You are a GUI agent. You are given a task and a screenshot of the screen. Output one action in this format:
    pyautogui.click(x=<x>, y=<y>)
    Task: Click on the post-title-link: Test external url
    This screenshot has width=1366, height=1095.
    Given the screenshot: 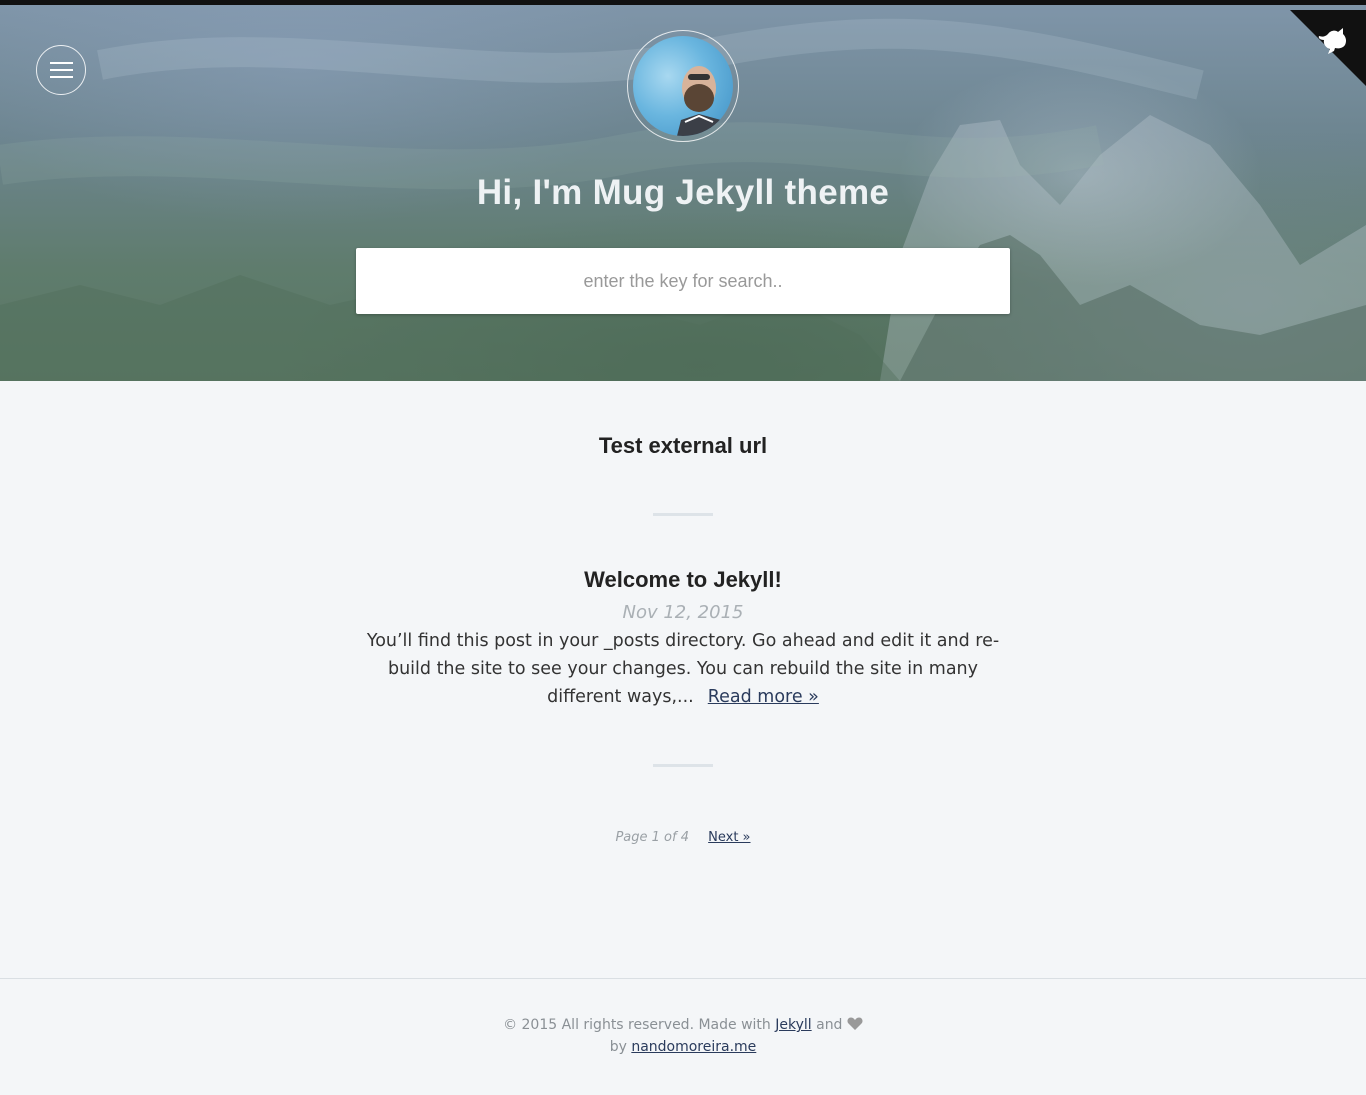 What is the action you would take?
    pyautogui.click(x=683, y=446)
    